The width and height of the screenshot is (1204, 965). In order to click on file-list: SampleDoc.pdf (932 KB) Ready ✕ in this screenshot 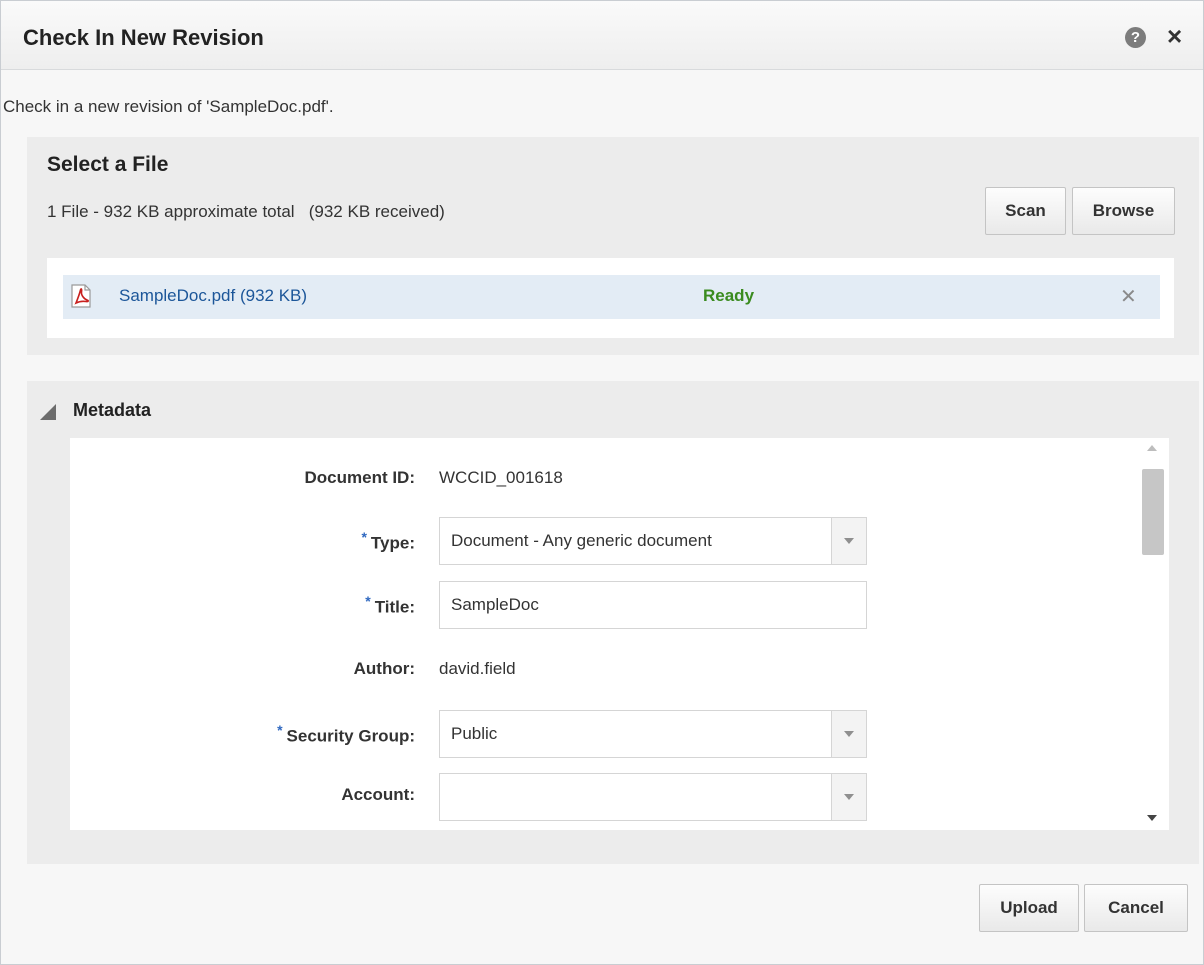, I will do `click(610, 298)`.